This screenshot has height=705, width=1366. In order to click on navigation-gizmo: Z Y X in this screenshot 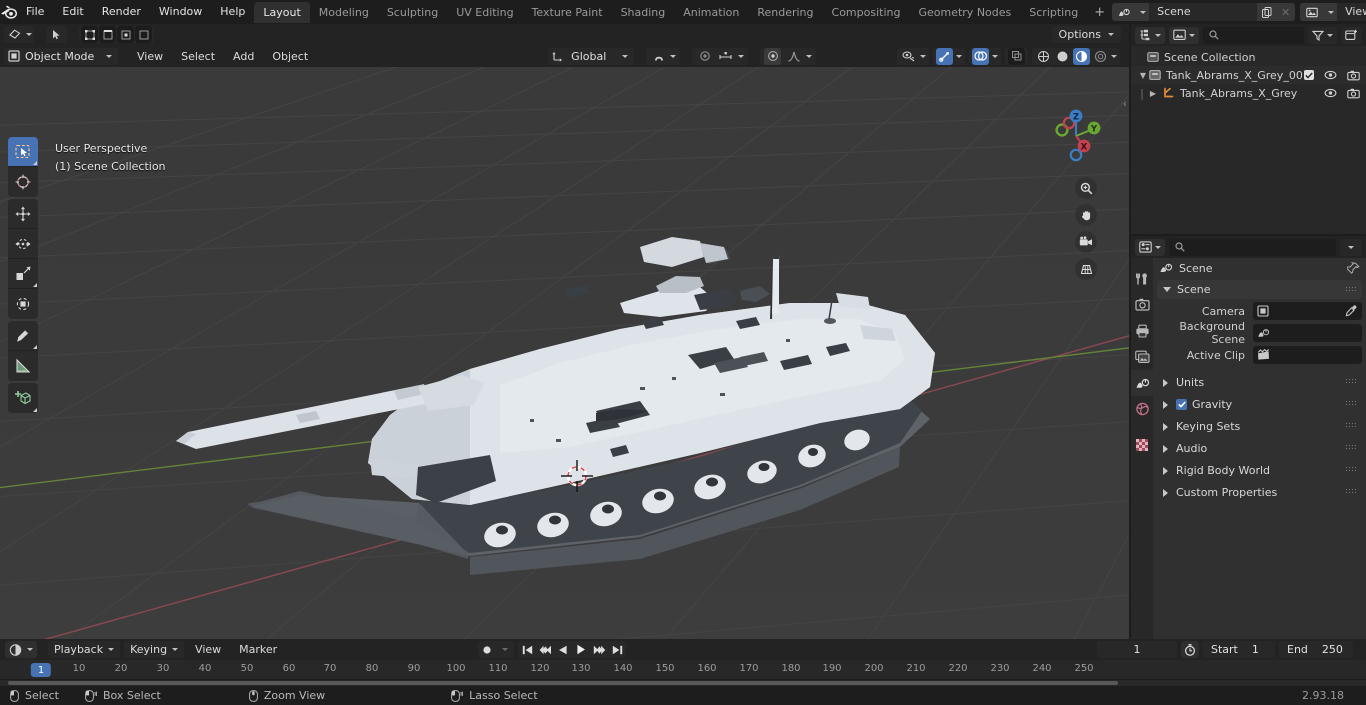, I will do `click(1076, 136)`.